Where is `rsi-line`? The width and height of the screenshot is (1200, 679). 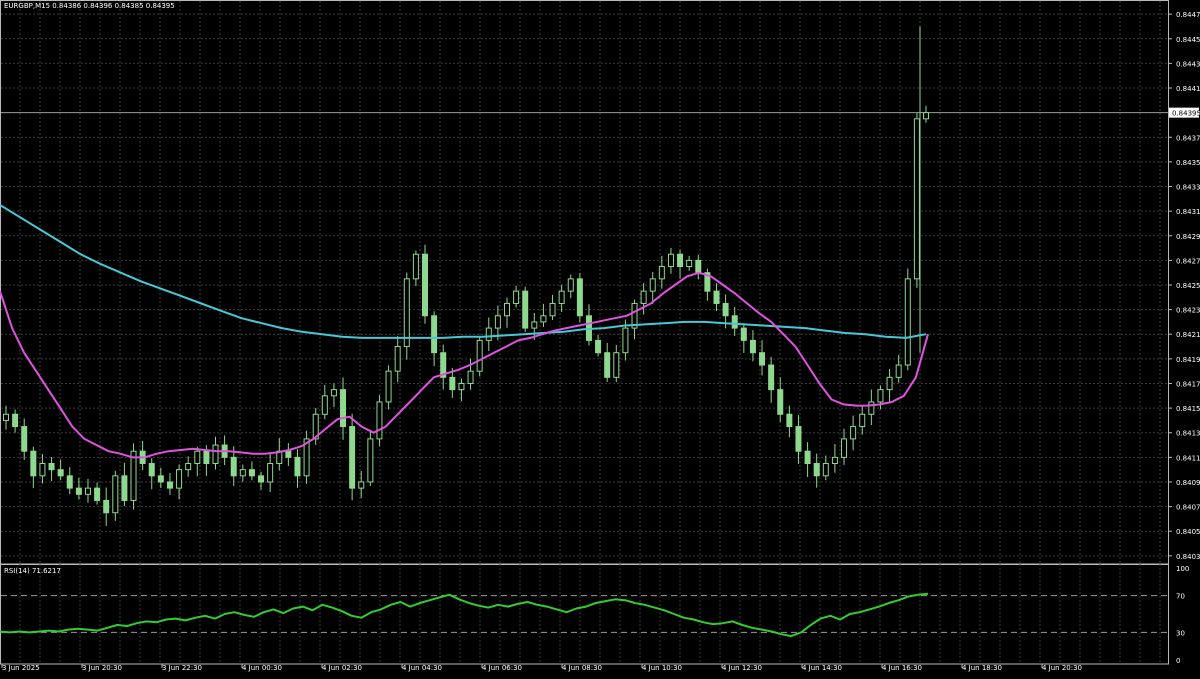
rsi-line is located at coordinates (464, 615).